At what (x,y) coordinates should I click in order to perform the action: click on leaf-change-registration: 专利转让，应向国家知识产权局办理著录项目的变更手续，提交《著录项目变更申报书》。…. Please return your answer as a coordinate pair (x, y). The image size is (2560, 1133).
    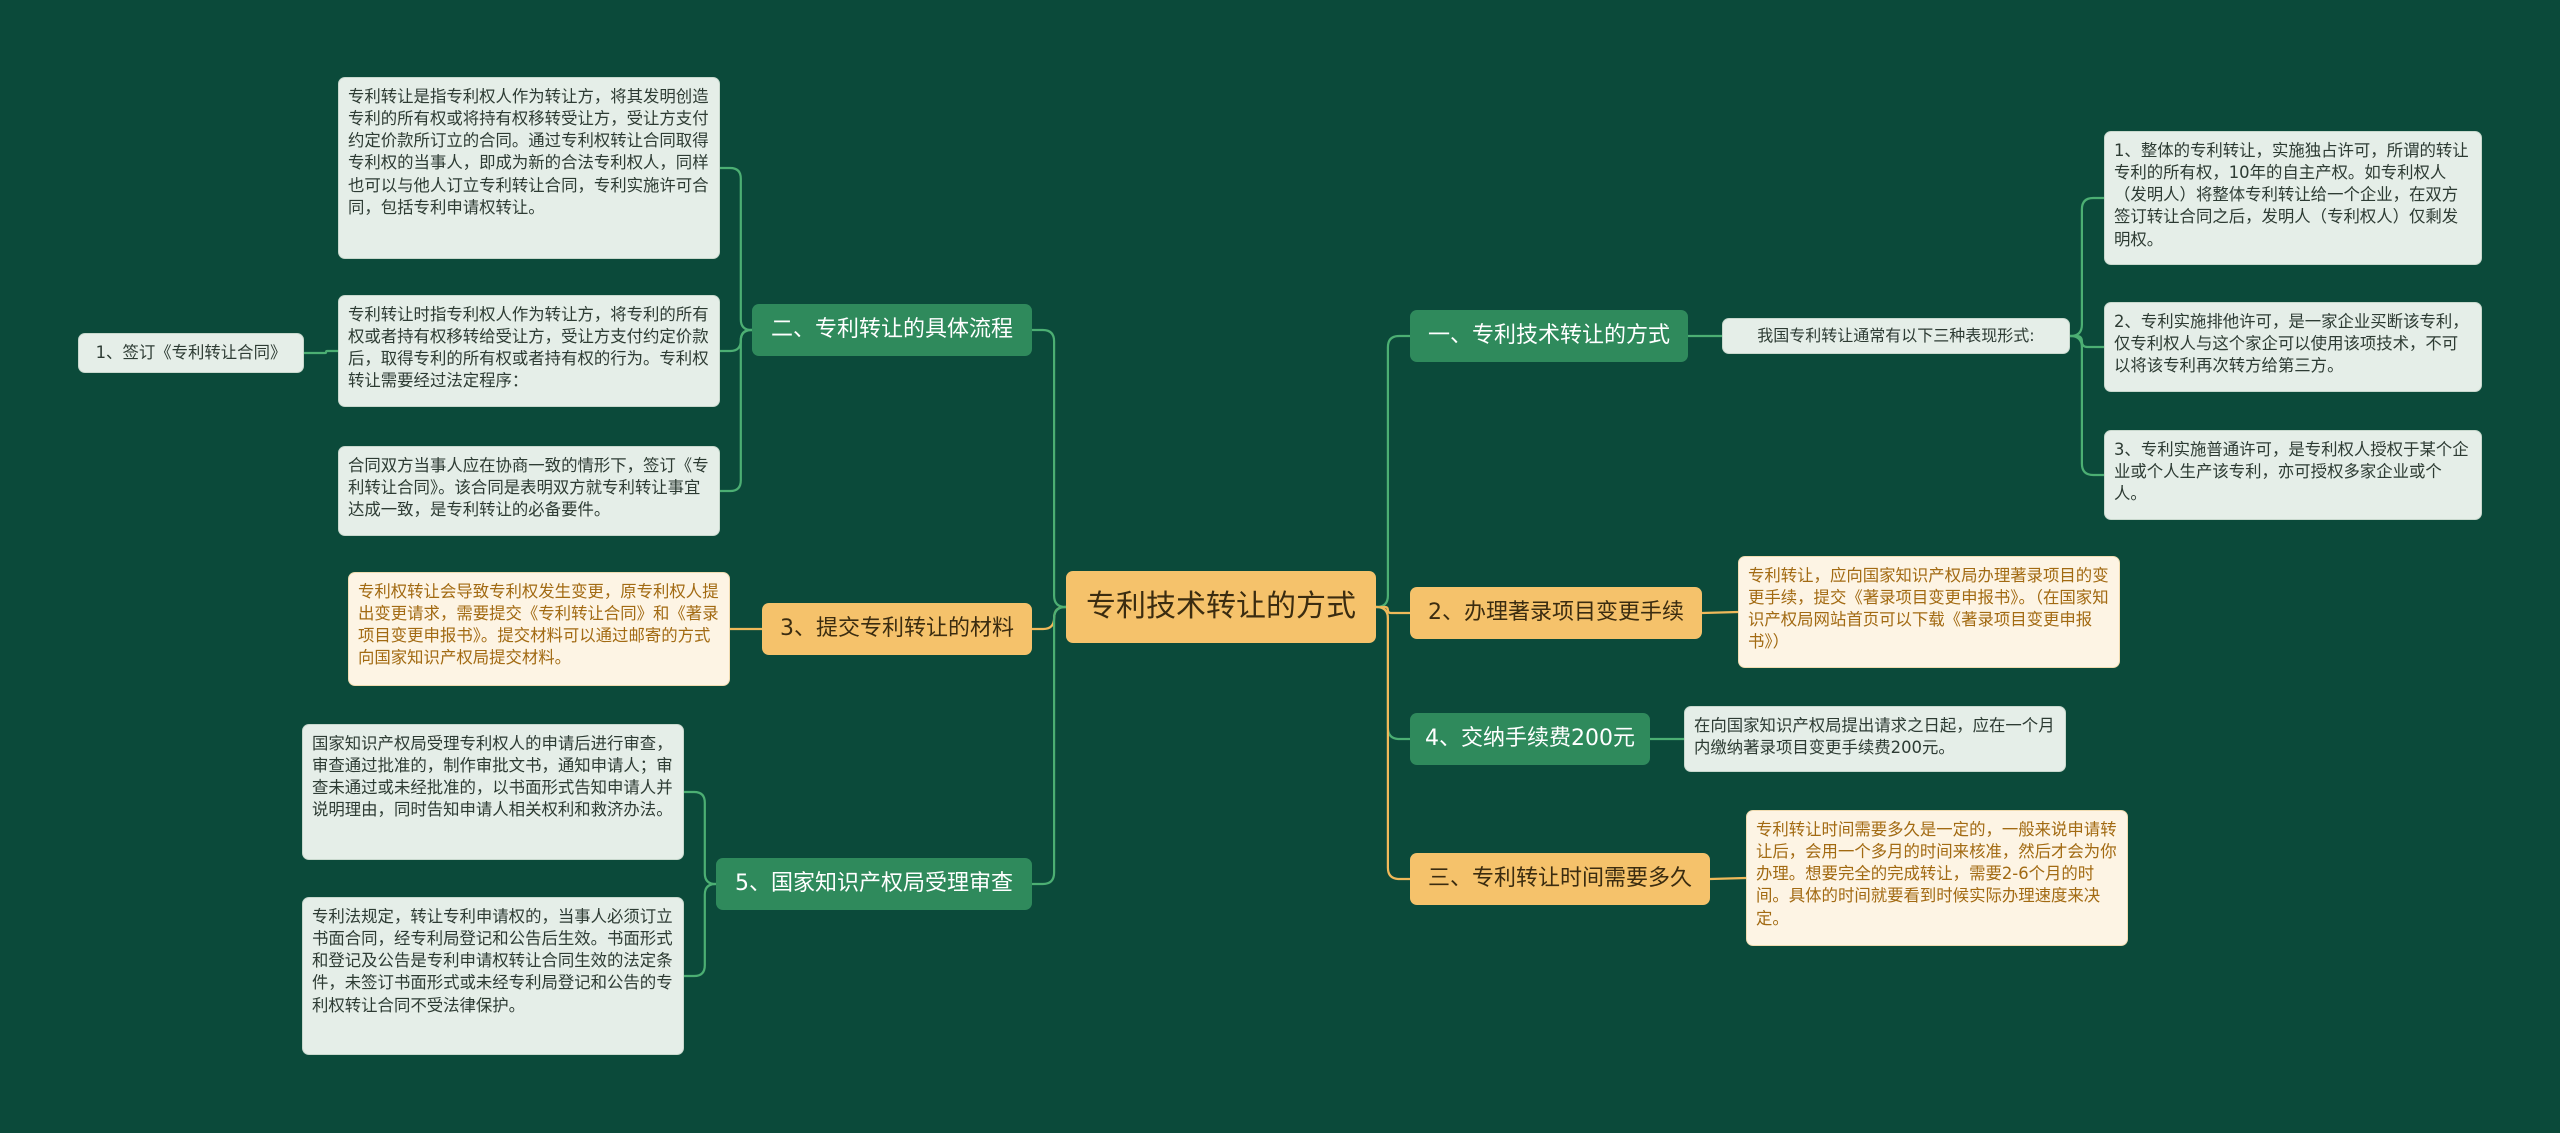
    Looking at the image, I should click on (1929, 612).